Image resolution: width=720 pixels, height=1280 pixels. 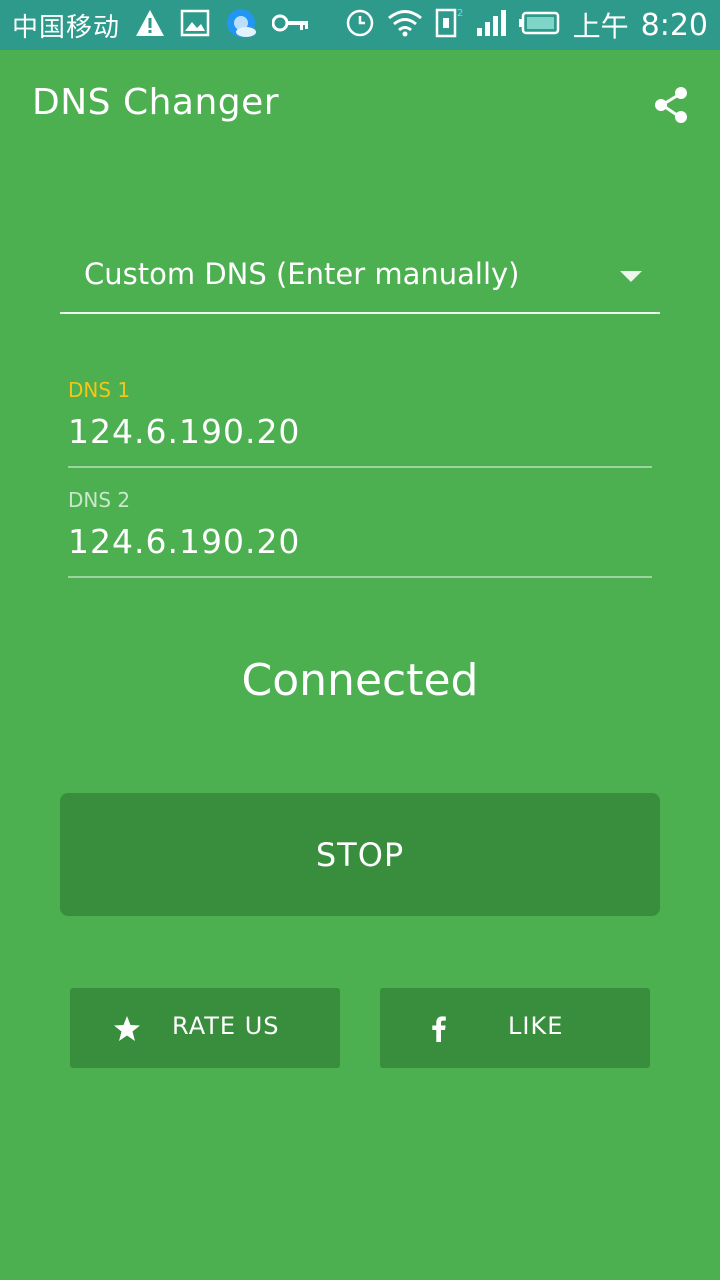 I want to click on share-icon, so click(x=671, y=105).